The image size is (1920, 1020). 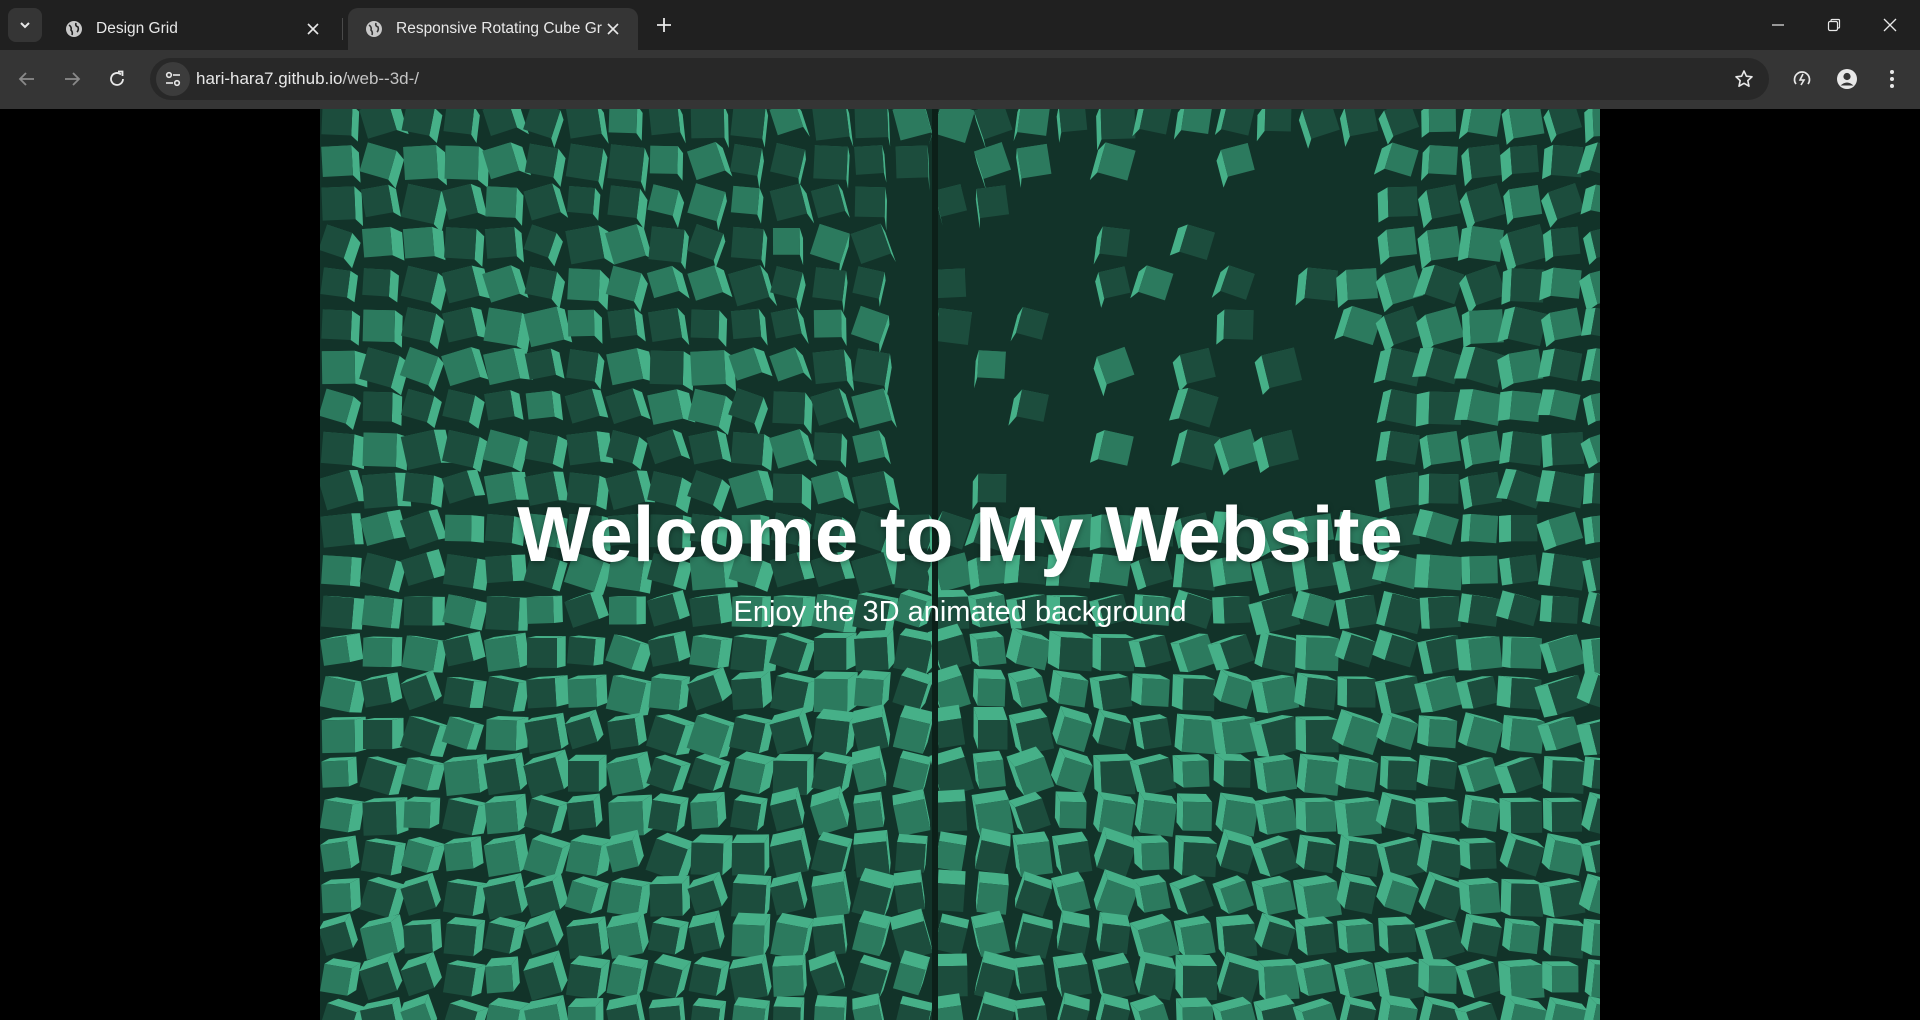 What do you see at coordinates (72, 79) in the screenshot?
I see `forward-button` at bounding box center [72, 79].